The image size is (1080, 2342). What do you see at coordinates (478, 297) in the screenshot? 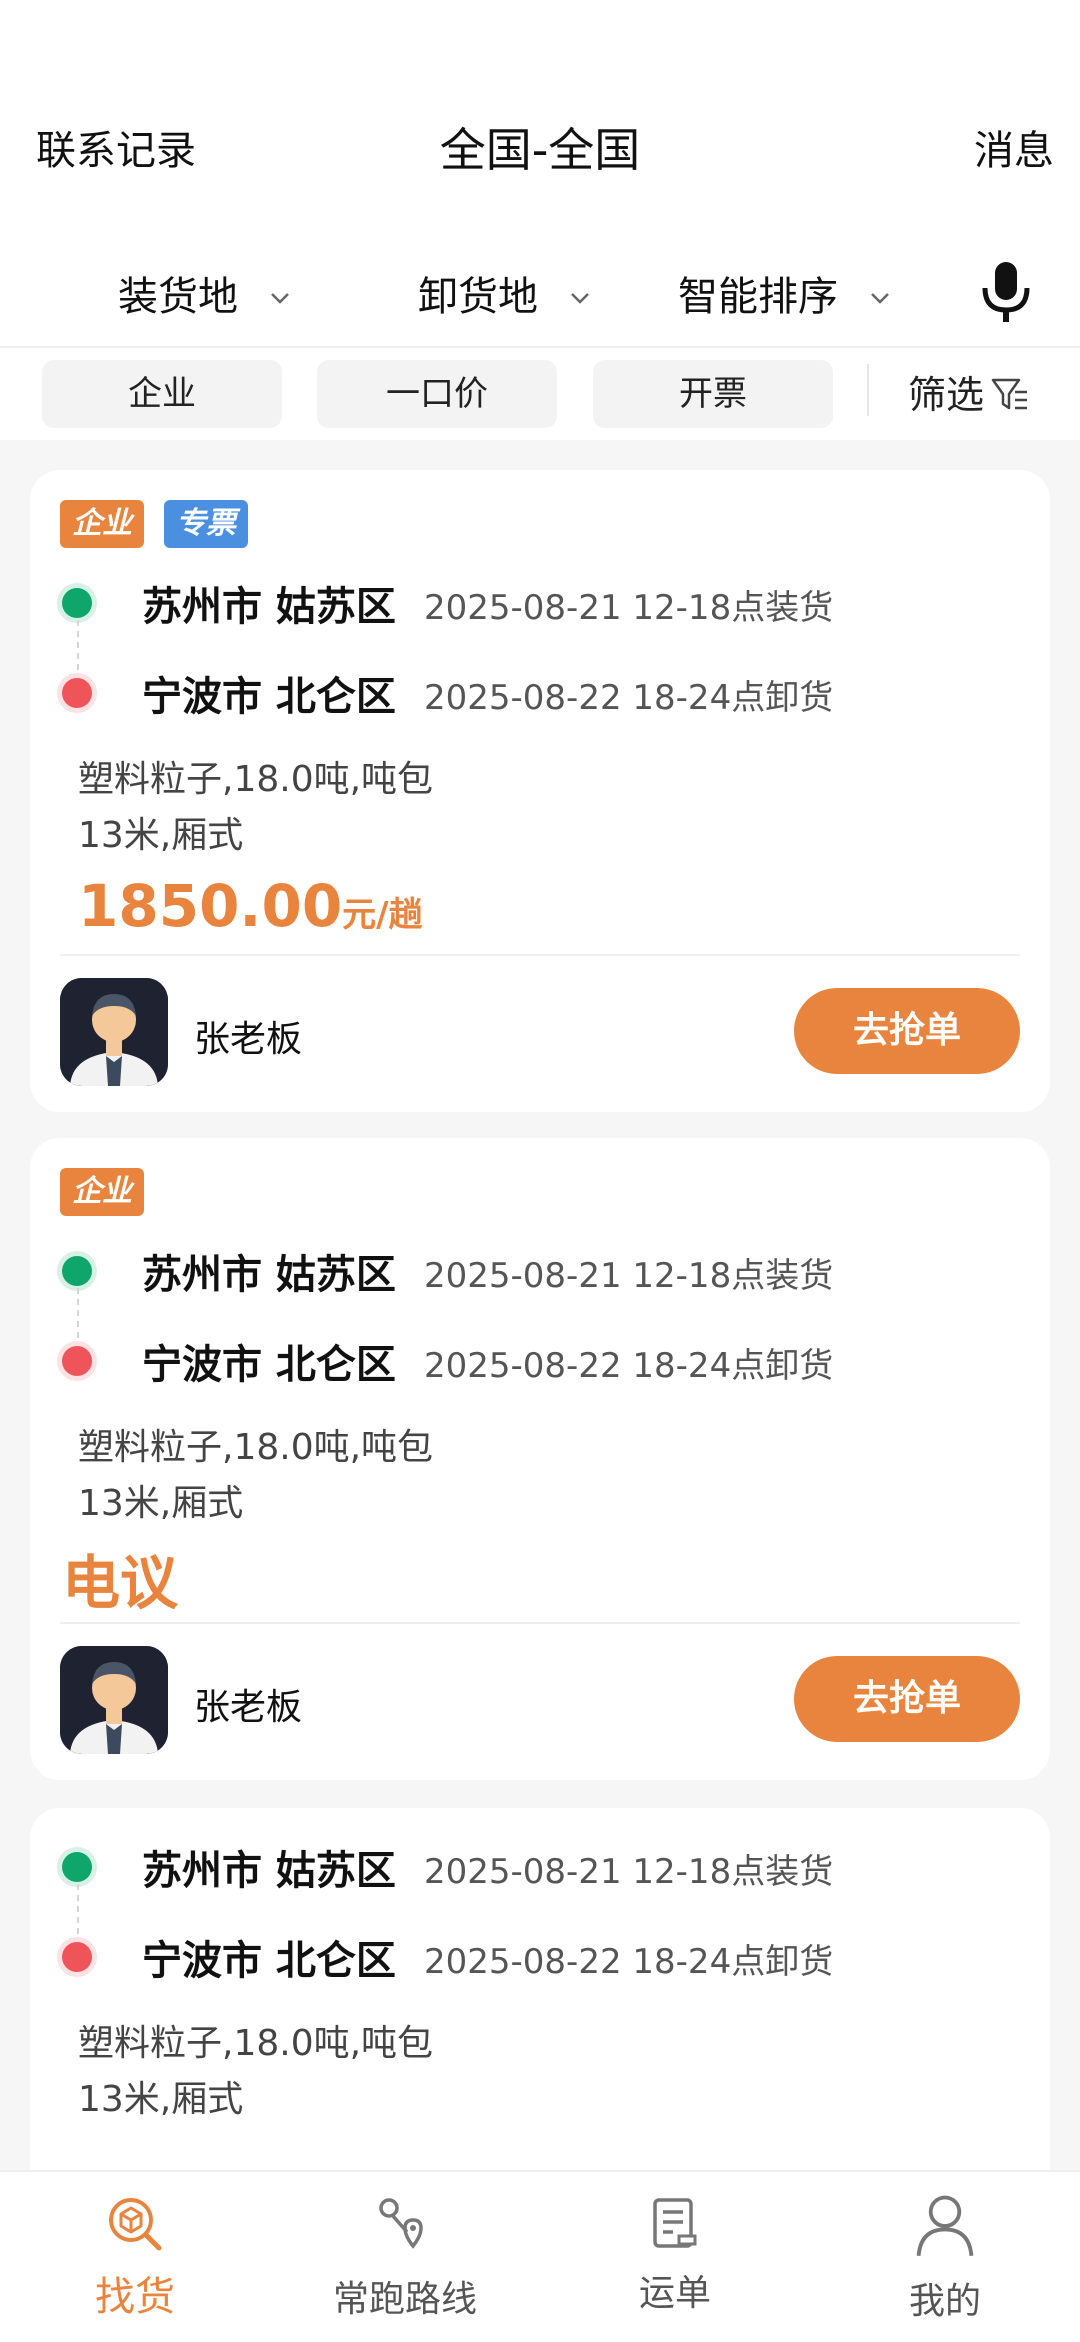
I see `dropdown-label: 卸货地` at bounding box center [478, 297].